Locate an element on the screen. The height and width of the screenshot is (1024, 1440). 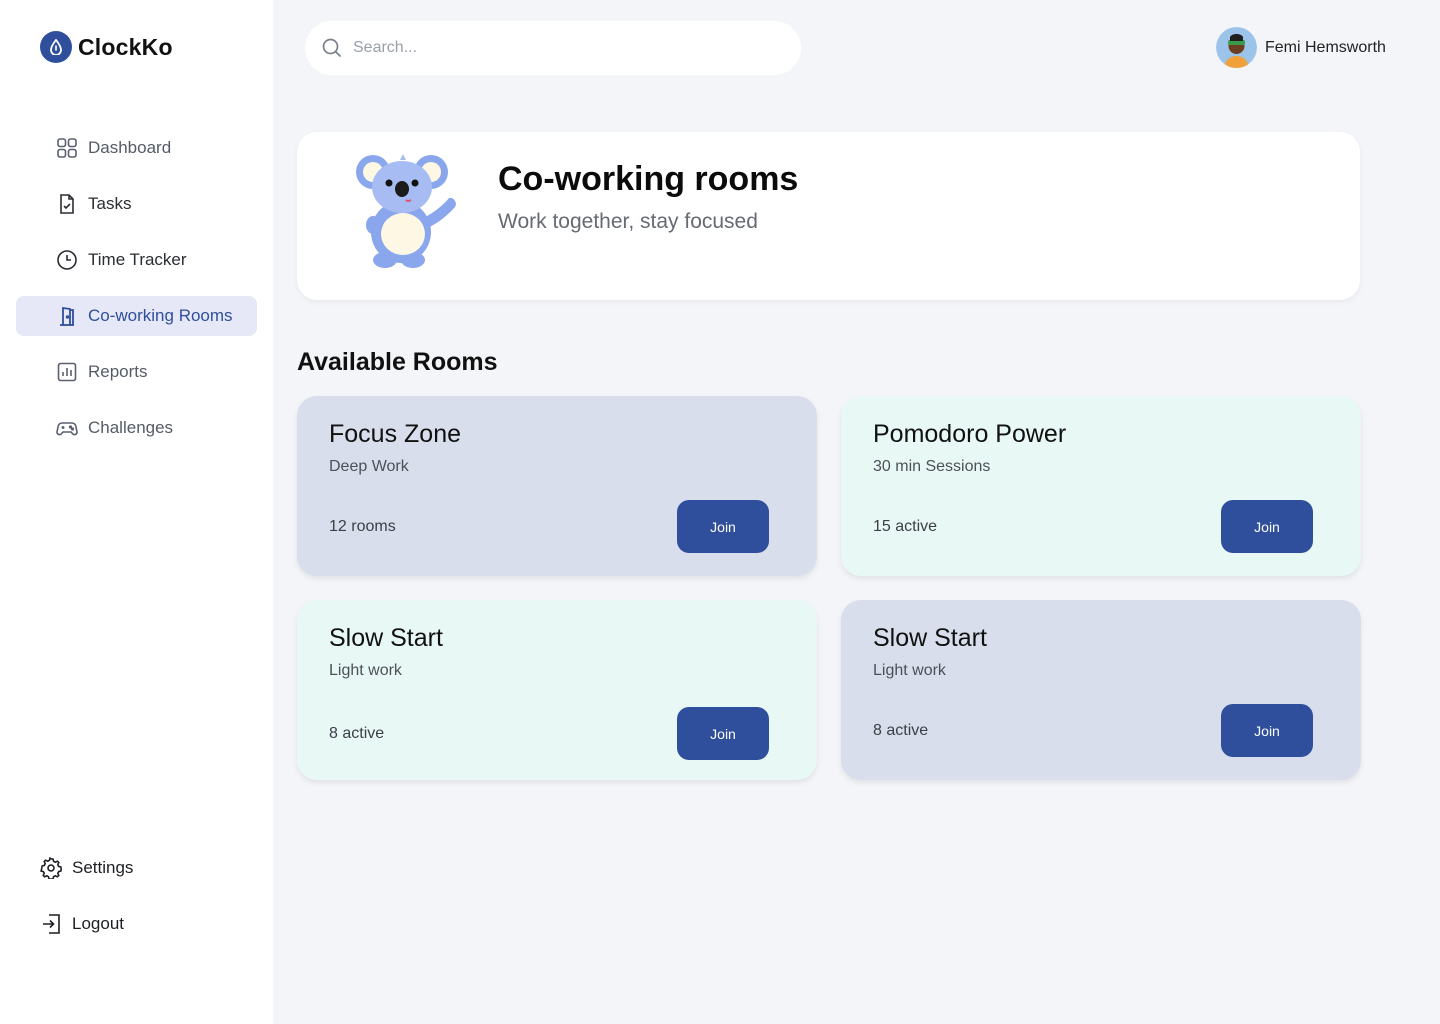
search-icon is located at coordinates (332, 48).